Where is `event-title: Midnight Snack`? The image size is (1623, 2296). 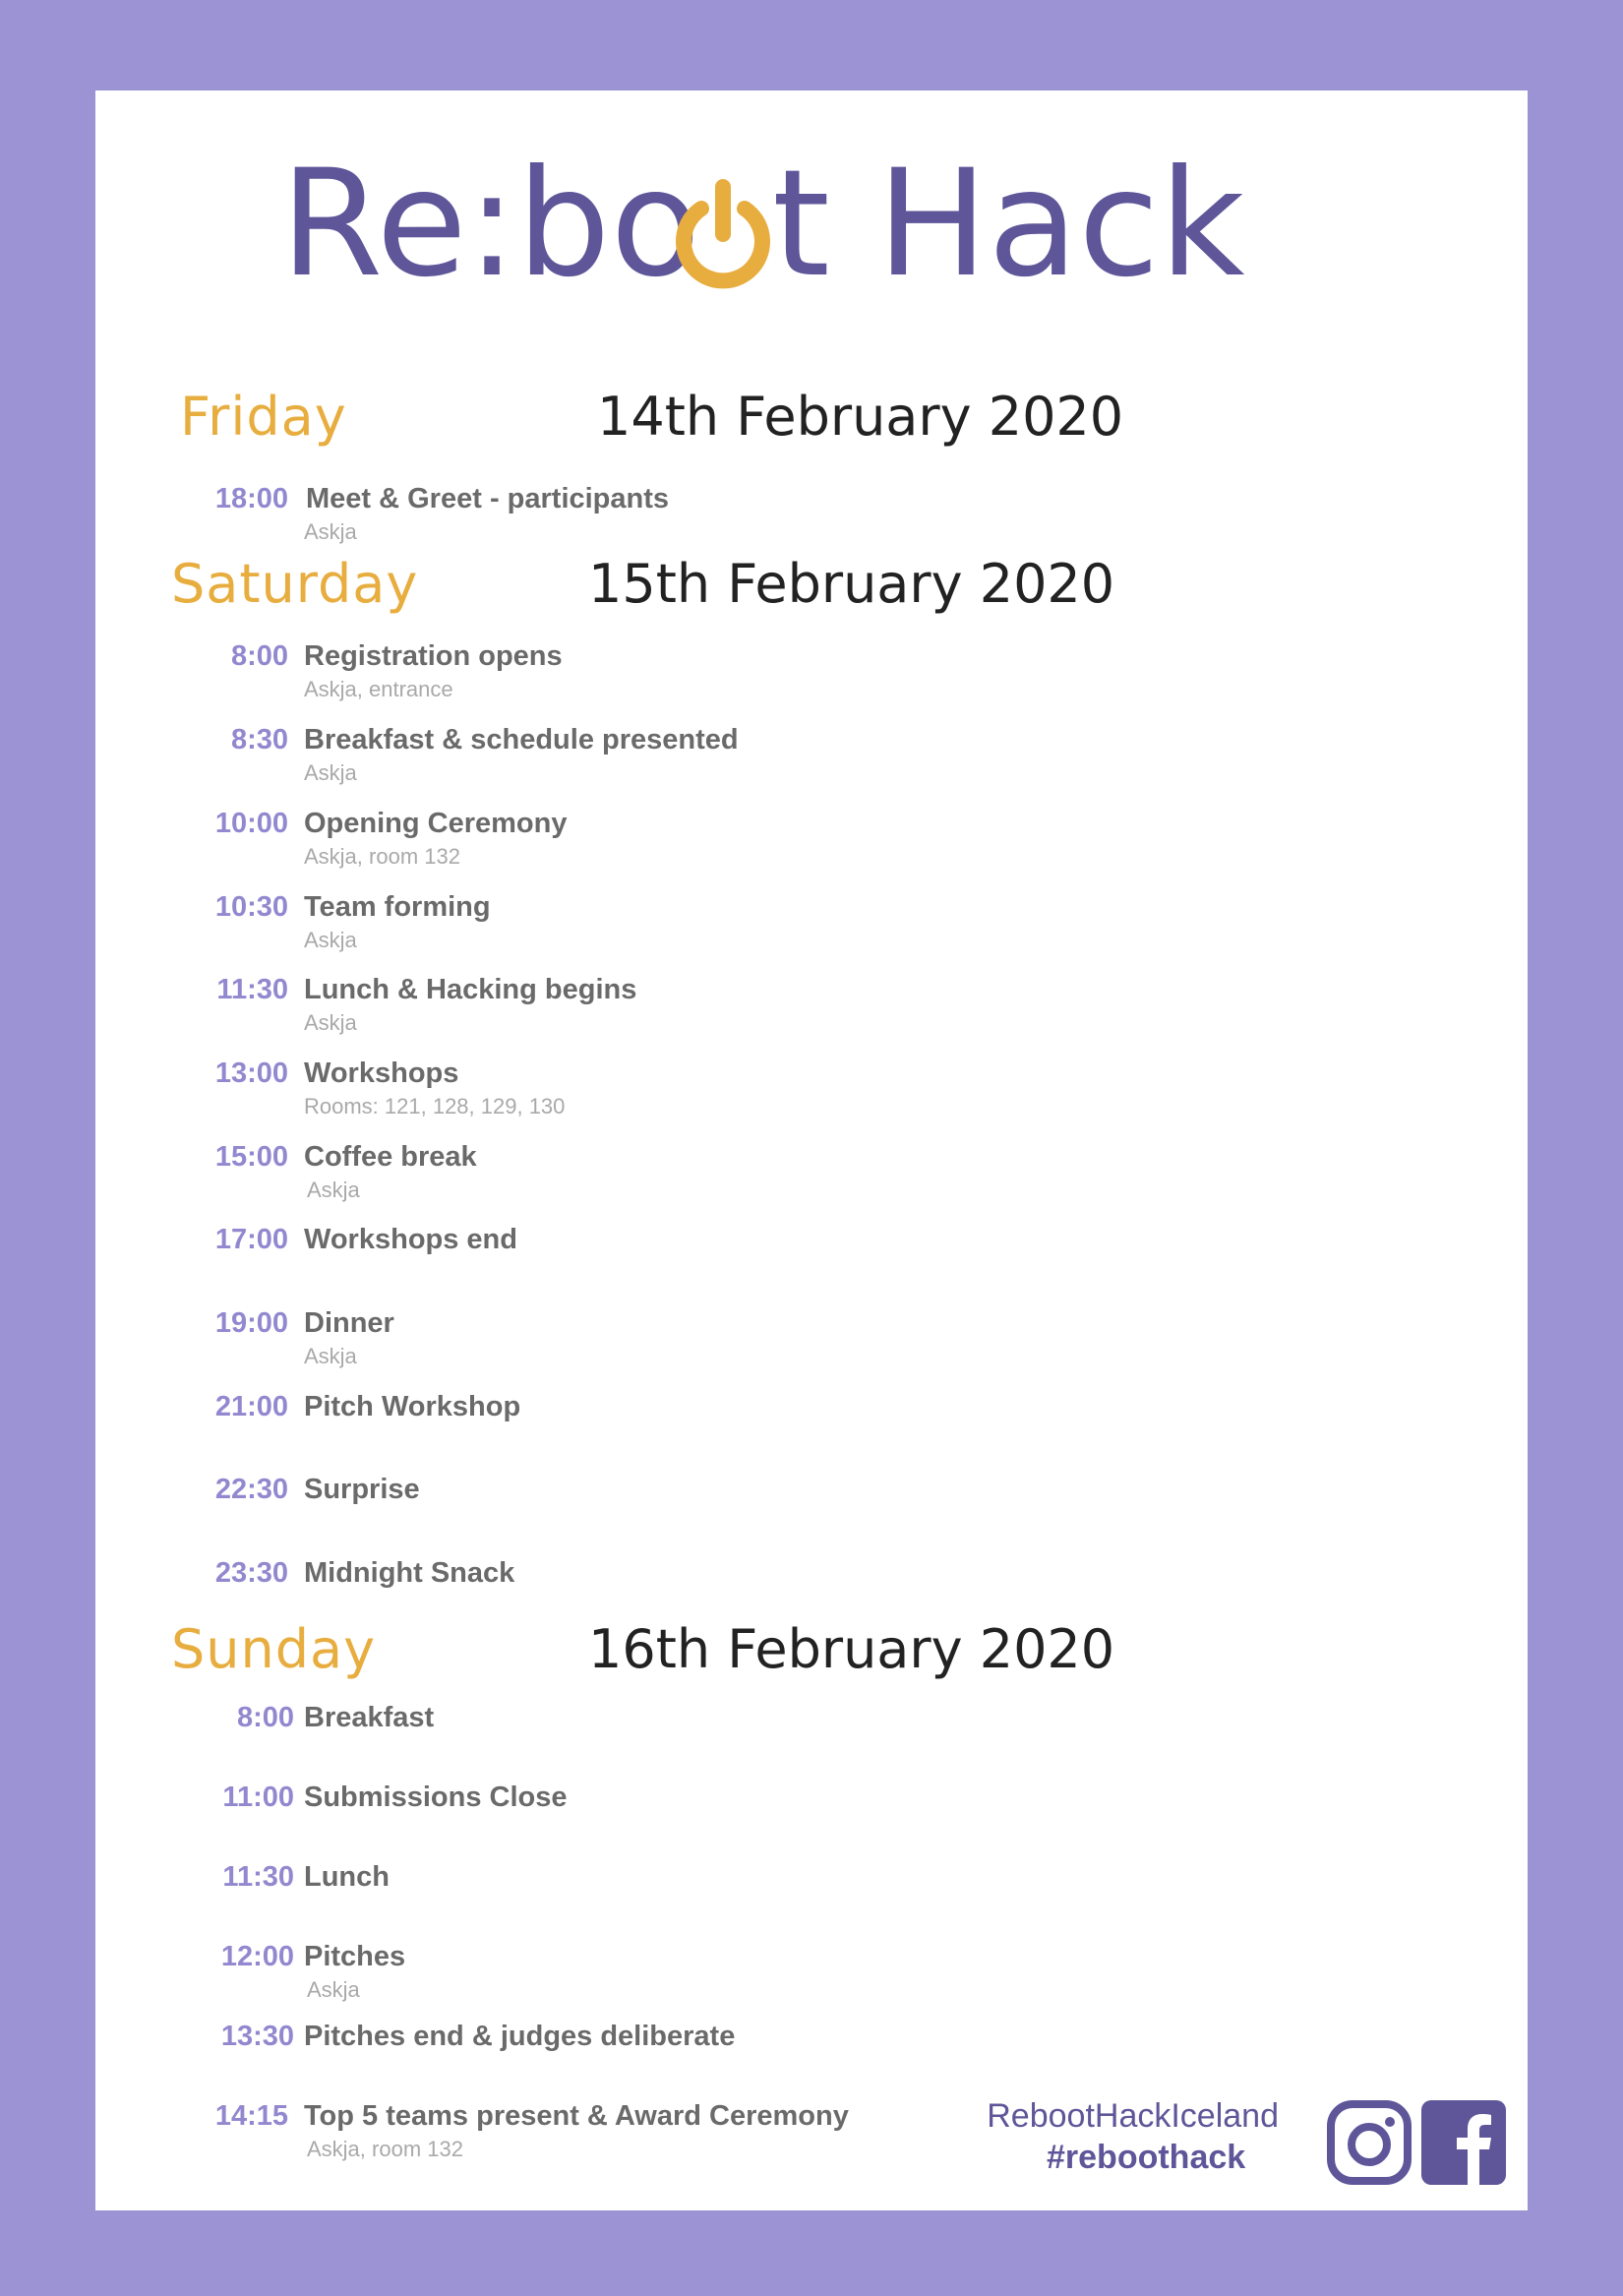 event-title: Midnight Snack is located at coordinates (409, 1573).